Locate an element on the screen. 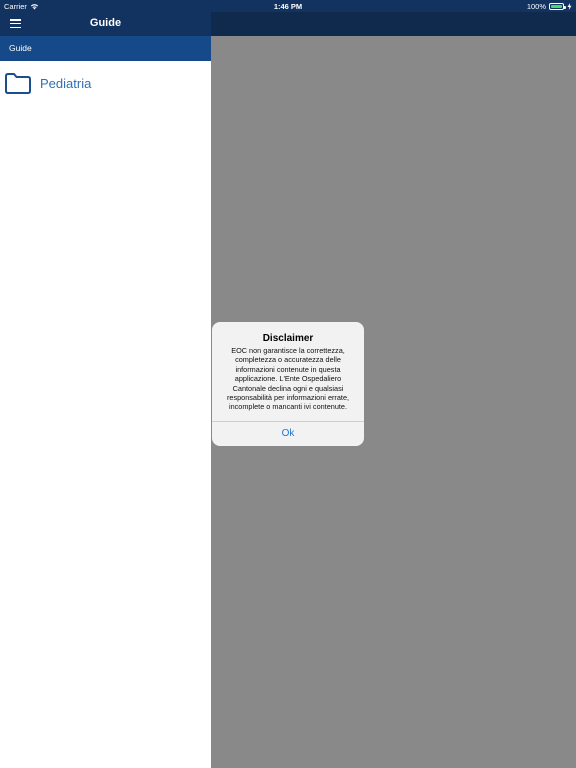 This screenshot has height=768, width=576. sidebar-navigation-bar: Guide is located at coordinates (105, 24).